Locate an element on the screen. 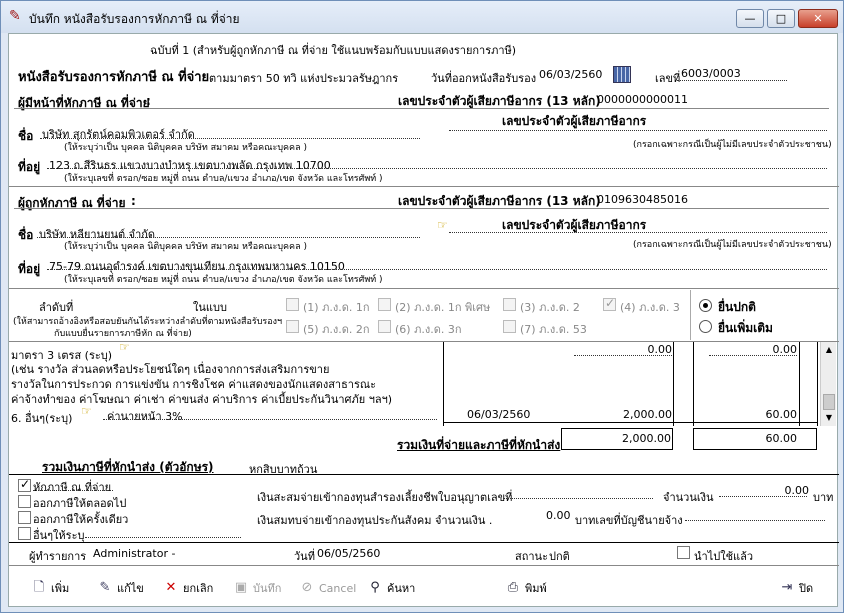 The image size is (844, 613). fund-amount-field: 0.00 is located at coordinates (774, 490).